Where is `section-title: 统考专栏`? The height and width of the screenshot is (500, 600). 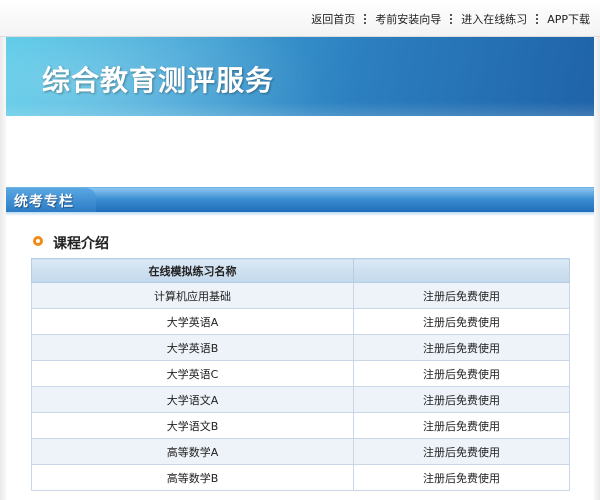 section-title: 统考专栏 is located at coordinates (44, 202).